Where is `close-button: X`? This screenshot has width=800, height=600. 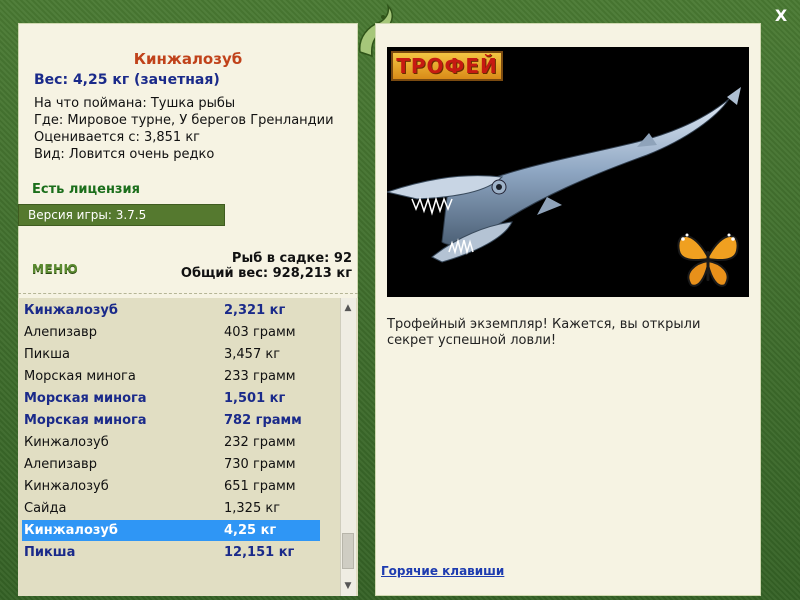 close-button: X is located at coordinates (781, 16).